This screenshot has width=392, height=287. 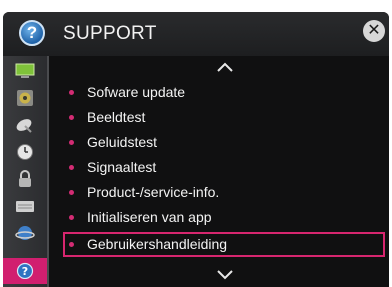 What do you see at coordinates (225, 275) in the screenshot?
I see `chevron-down-icon` at bounding box center [225, 275].